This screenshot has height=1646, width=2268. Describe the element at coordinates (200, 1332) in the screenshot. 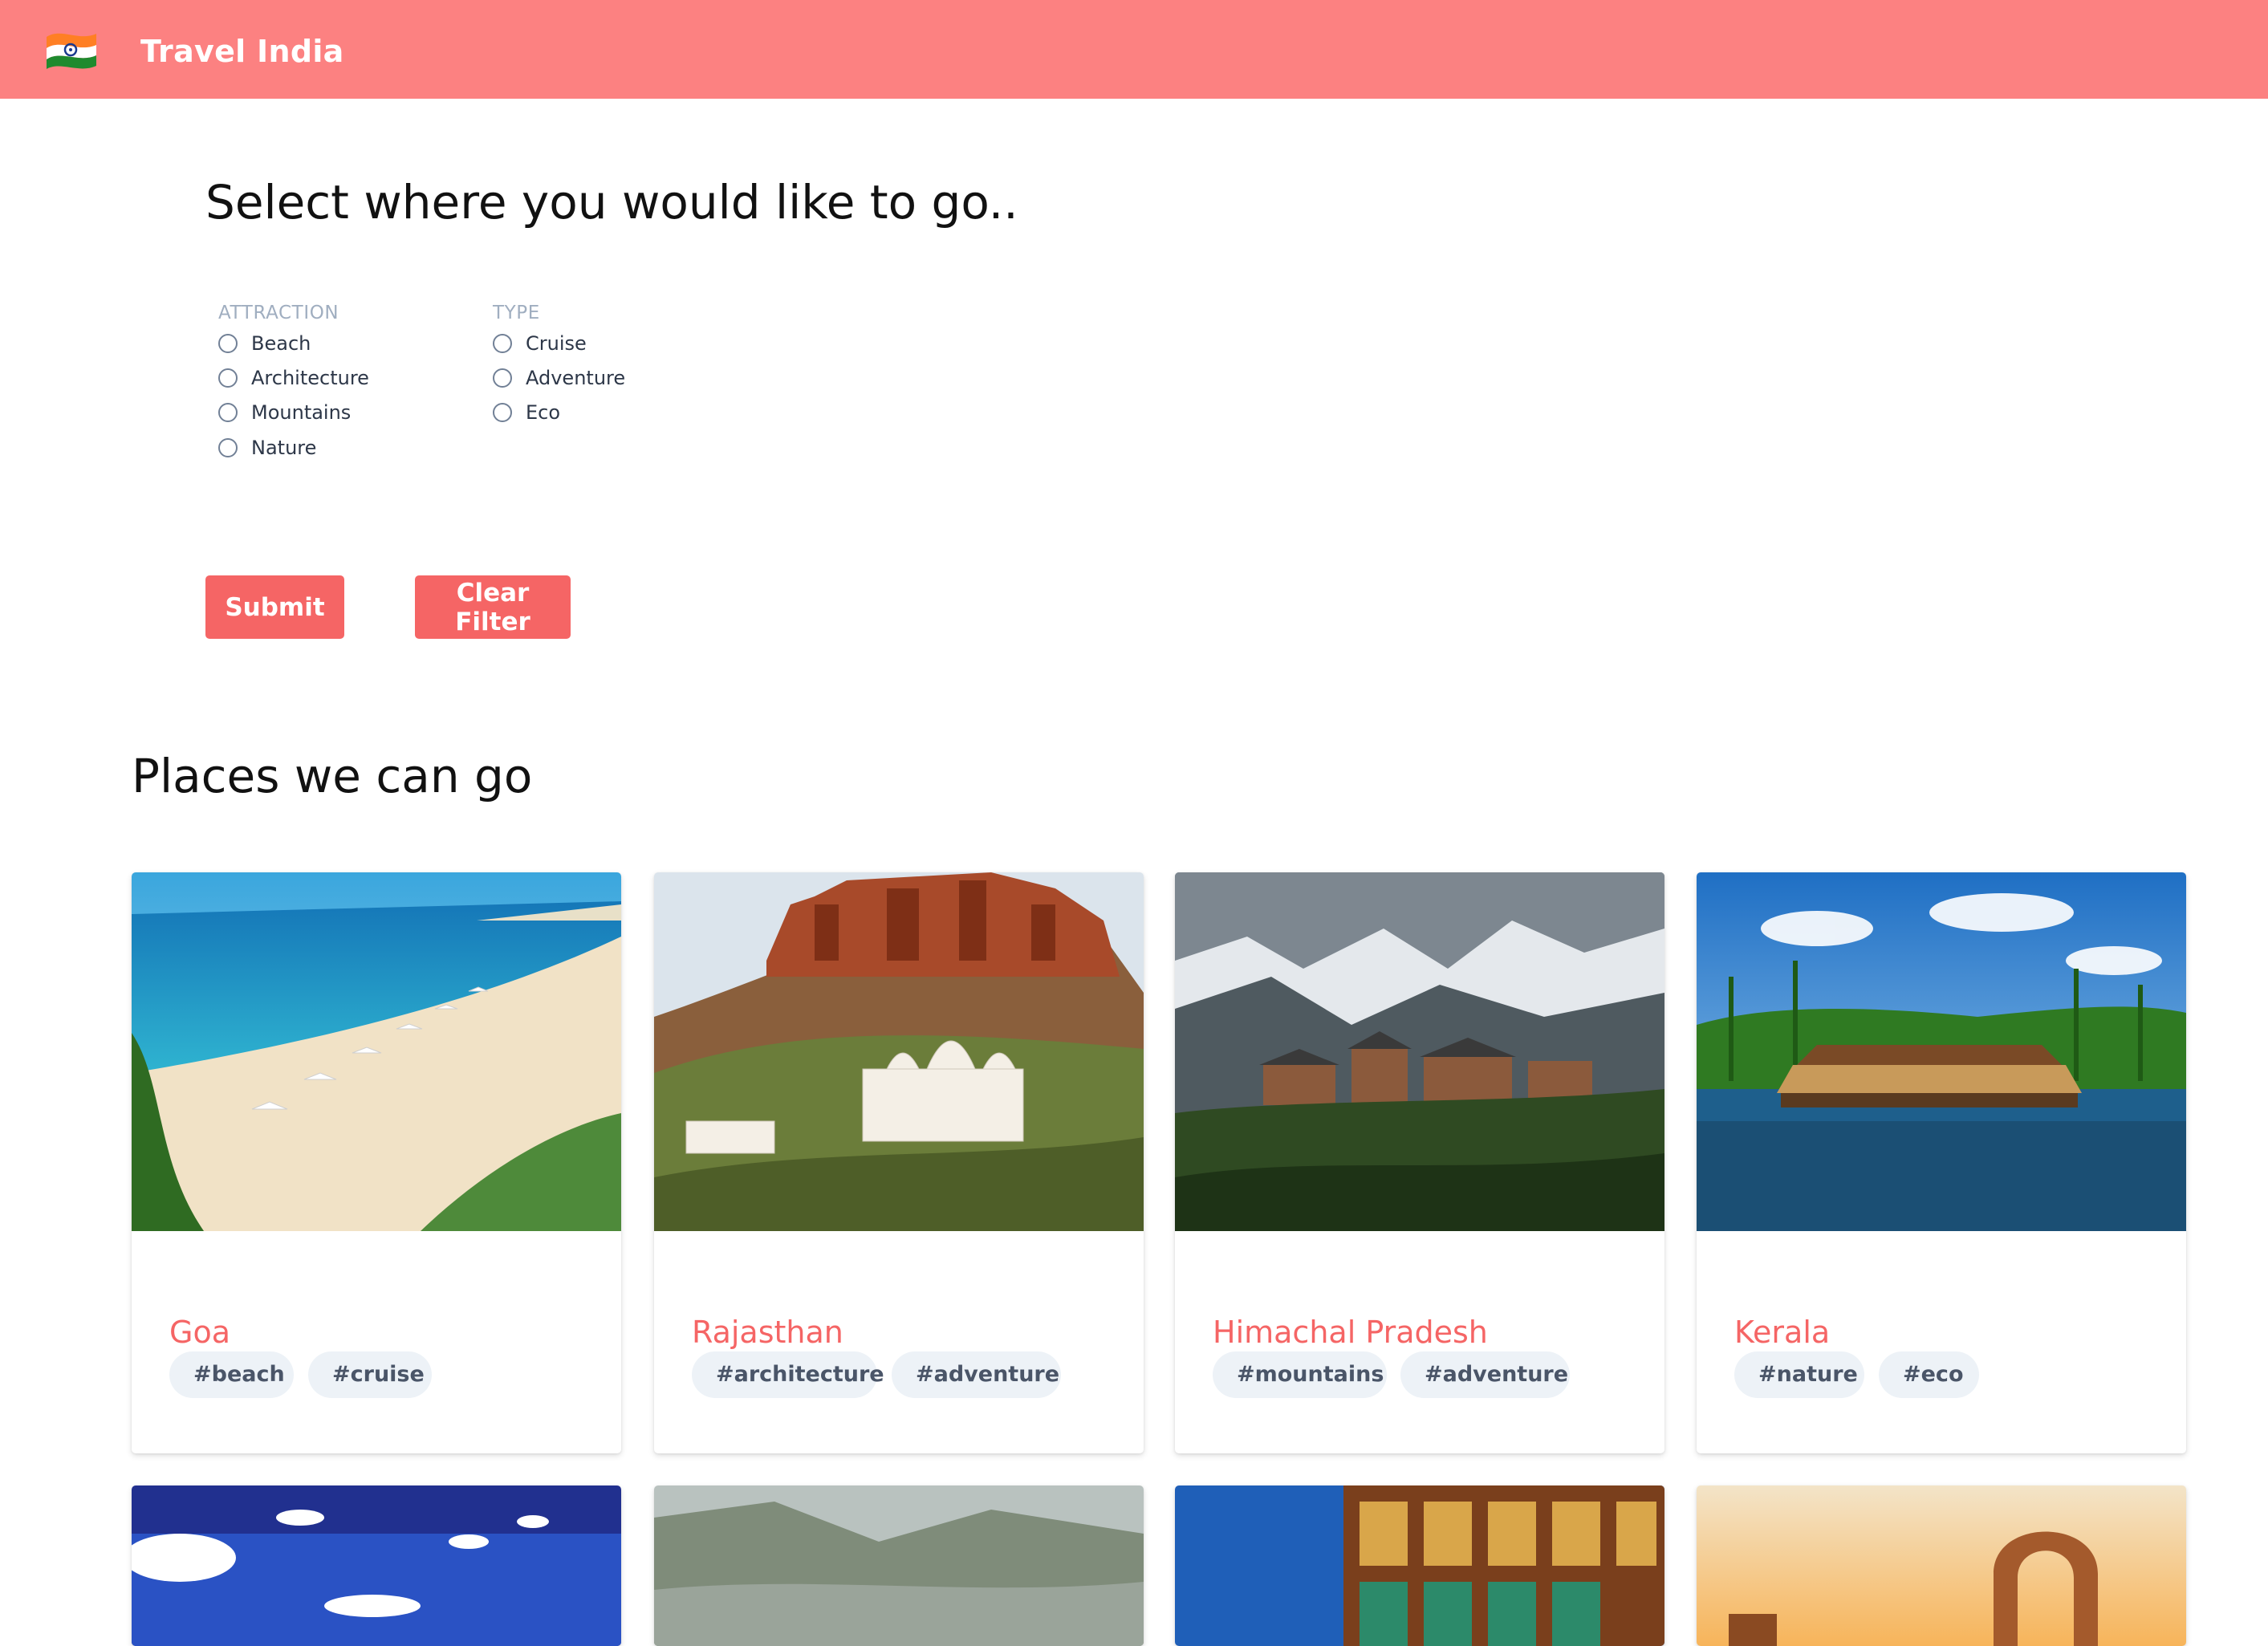

I see `place-name: Goa` at that location.